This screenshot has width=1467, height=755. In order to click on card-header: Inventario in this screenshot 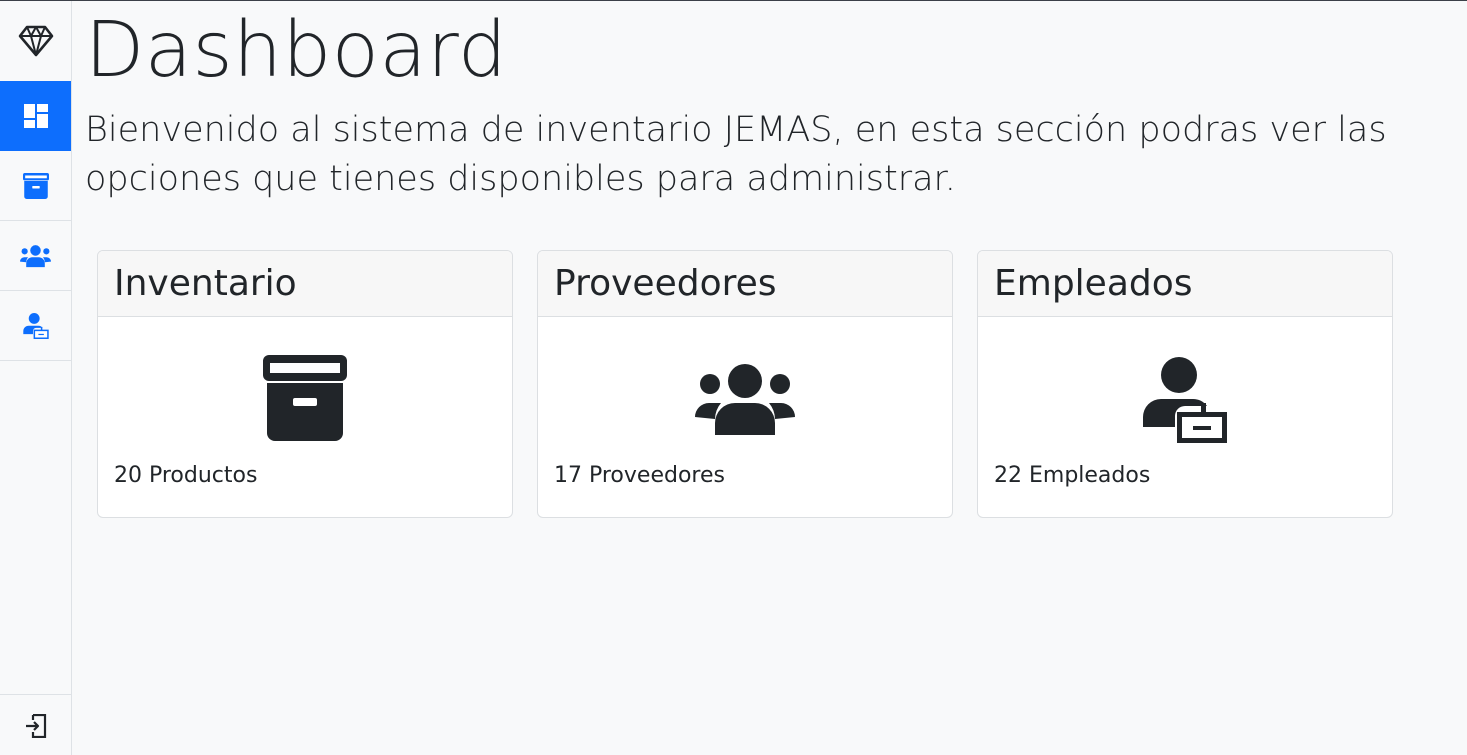, I will do `click(305, 284)`.